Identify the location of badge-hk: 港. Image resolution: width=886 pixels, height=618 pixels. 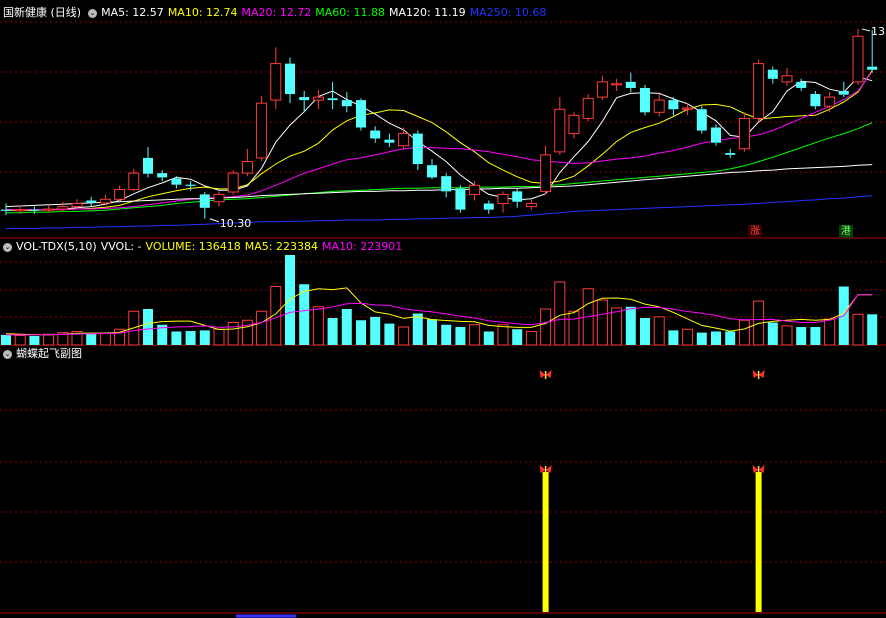
(846, 231).